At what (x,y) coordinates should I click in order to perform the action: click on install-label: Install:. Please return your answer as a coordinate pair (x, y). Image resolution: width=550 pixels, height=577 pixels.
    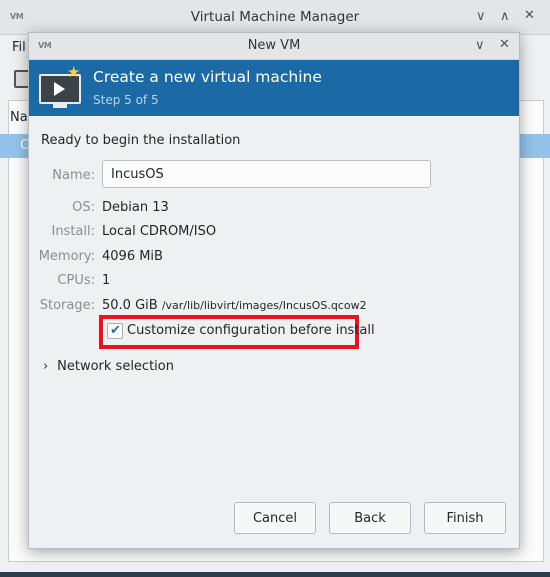
    Looking at the image, I should click on (73, 231).